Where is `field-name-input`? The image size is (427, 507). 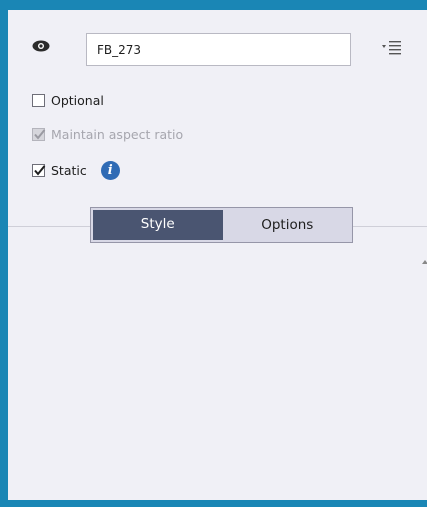 field-name-input is located at coordinates (218, 49).